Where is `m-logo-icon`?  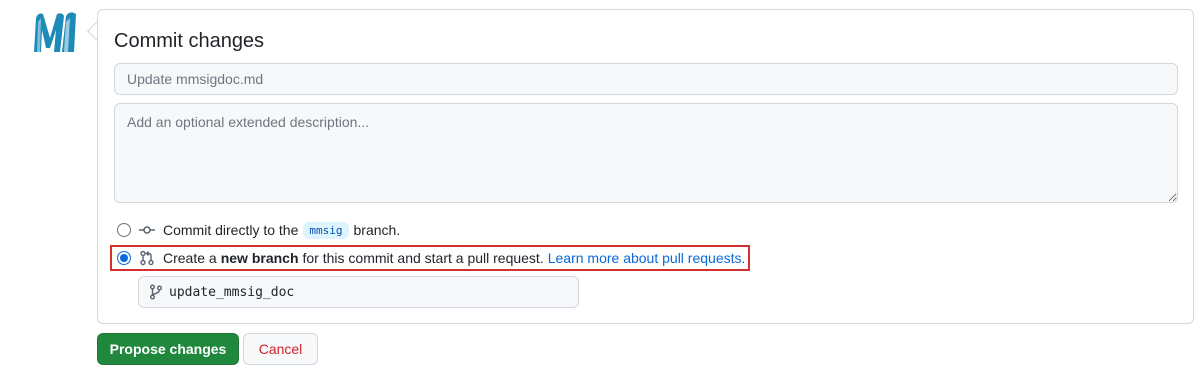
m-logo-icon is located at coordinates (55, 32).